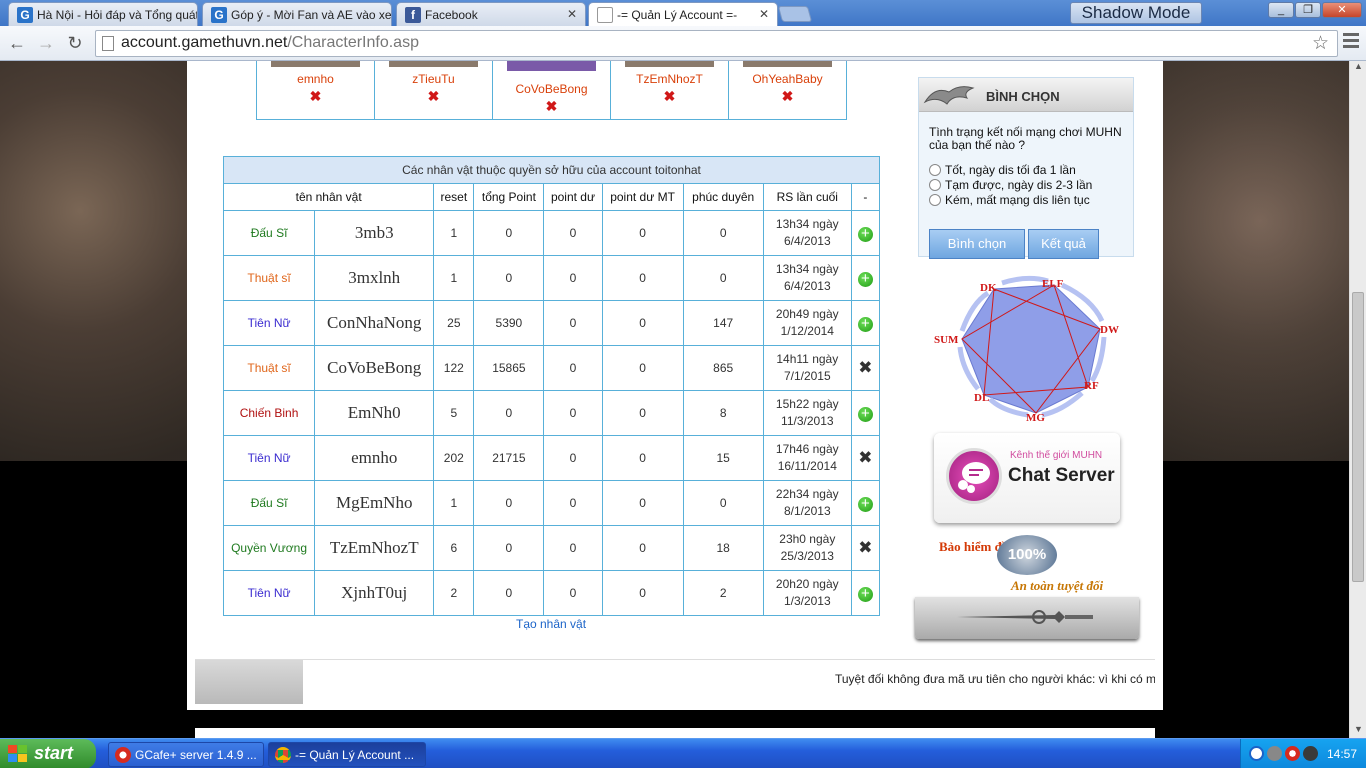 Image resolution: width=1366 pixels, height=768 pixels. What do you see at coordinates (807, 548) in the screenshot?
I see `last-reset: 23h0 ngày 25/3/2013` at bounding box center [807, 548].